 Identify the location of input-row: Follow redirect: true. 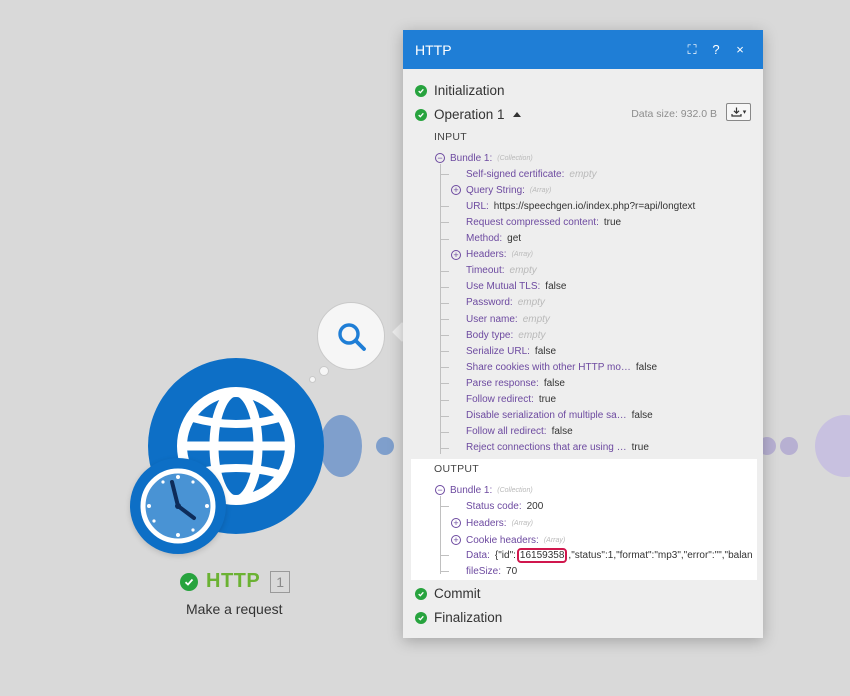
(511, 400).